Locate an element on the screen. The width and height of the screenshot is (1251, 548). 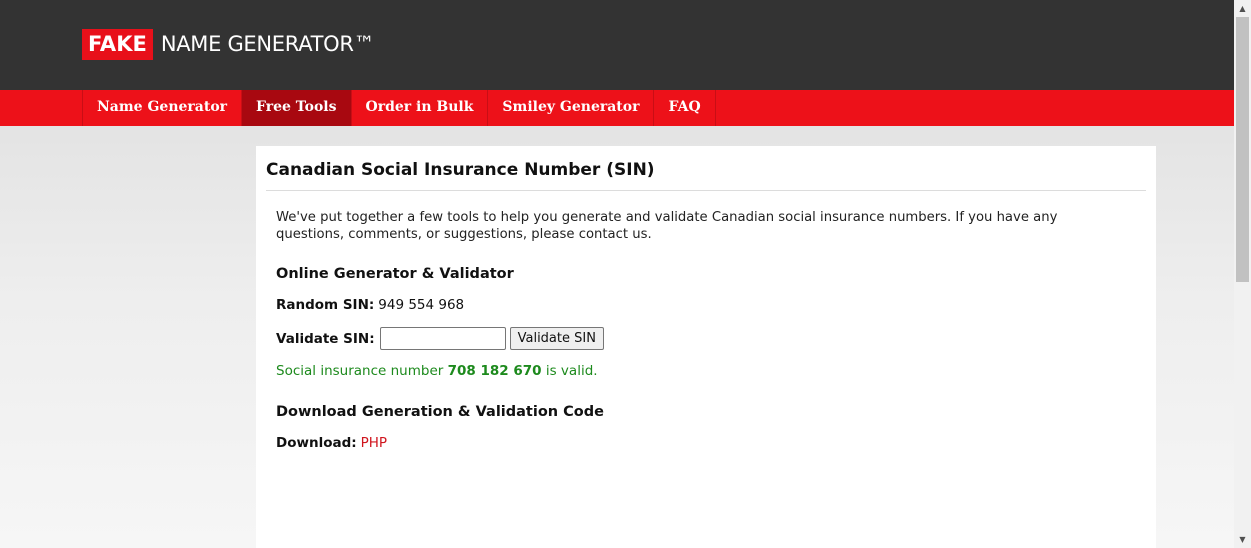
validate-sin-row: Validate SIN is located at coordinates (440, 338).